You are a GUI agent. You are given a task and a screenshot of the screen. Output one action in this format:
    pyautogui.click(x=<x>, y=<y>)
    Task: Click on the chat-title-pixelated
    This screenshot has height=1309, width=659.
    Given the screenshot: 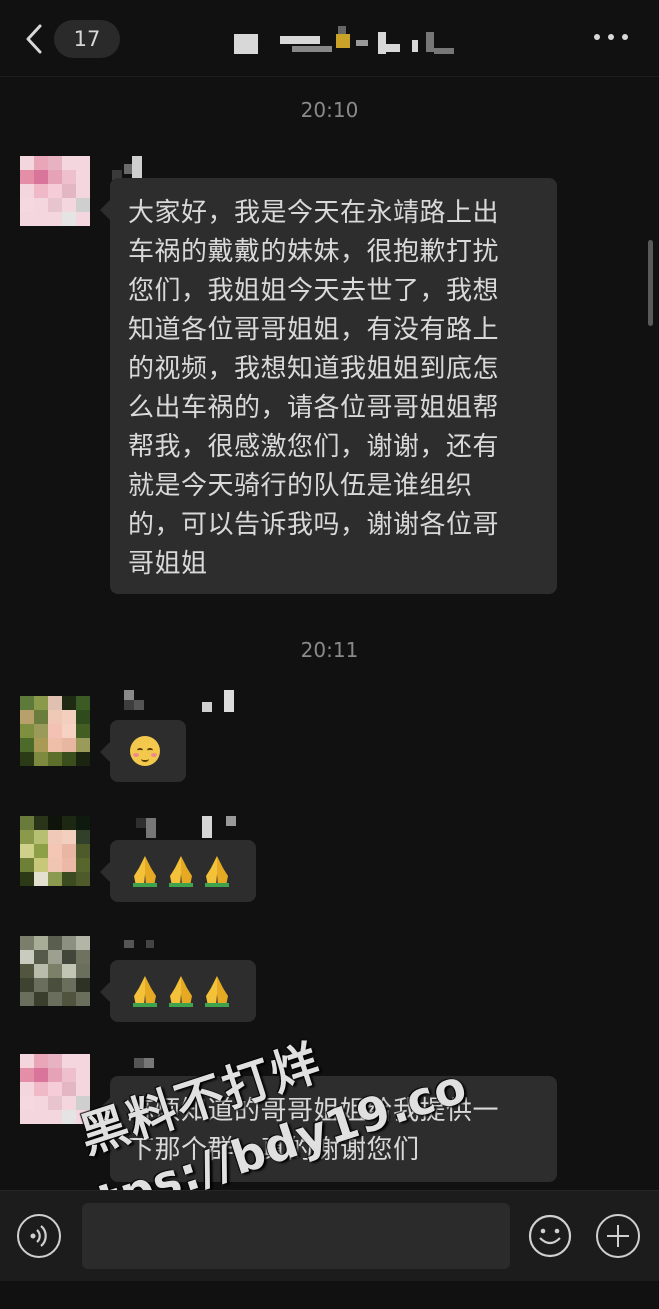 What is the action you would take?
    pyautogui.click(x=352, y=41)
    